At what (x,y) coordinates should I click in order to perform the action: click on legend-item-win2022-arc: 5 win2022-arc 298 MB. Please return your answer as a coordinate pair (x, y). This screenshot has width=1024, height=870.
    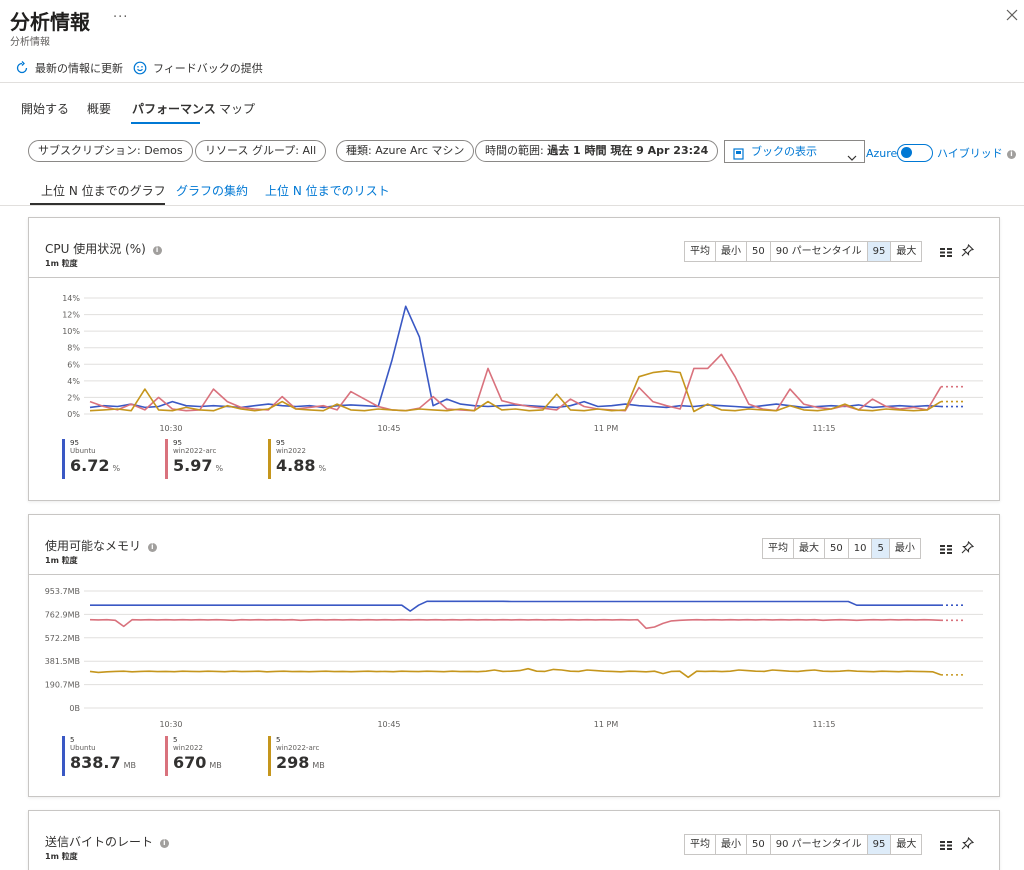
    Looking at the image, I should click on (319, 756).